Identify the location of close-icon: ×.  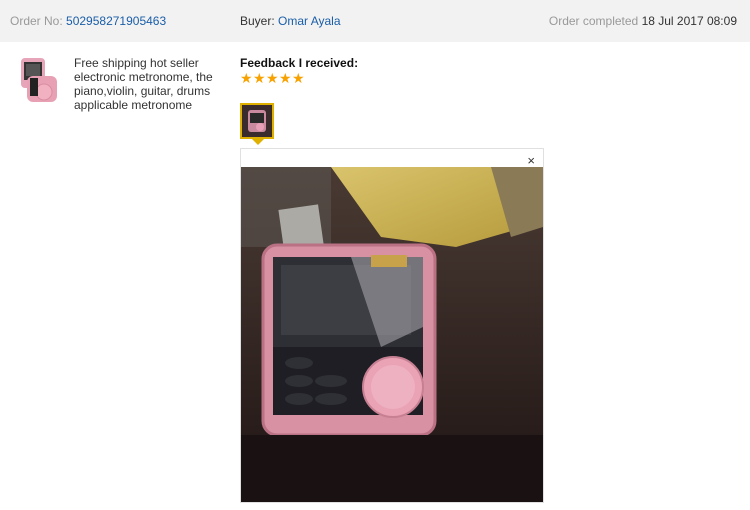
(531, 160).